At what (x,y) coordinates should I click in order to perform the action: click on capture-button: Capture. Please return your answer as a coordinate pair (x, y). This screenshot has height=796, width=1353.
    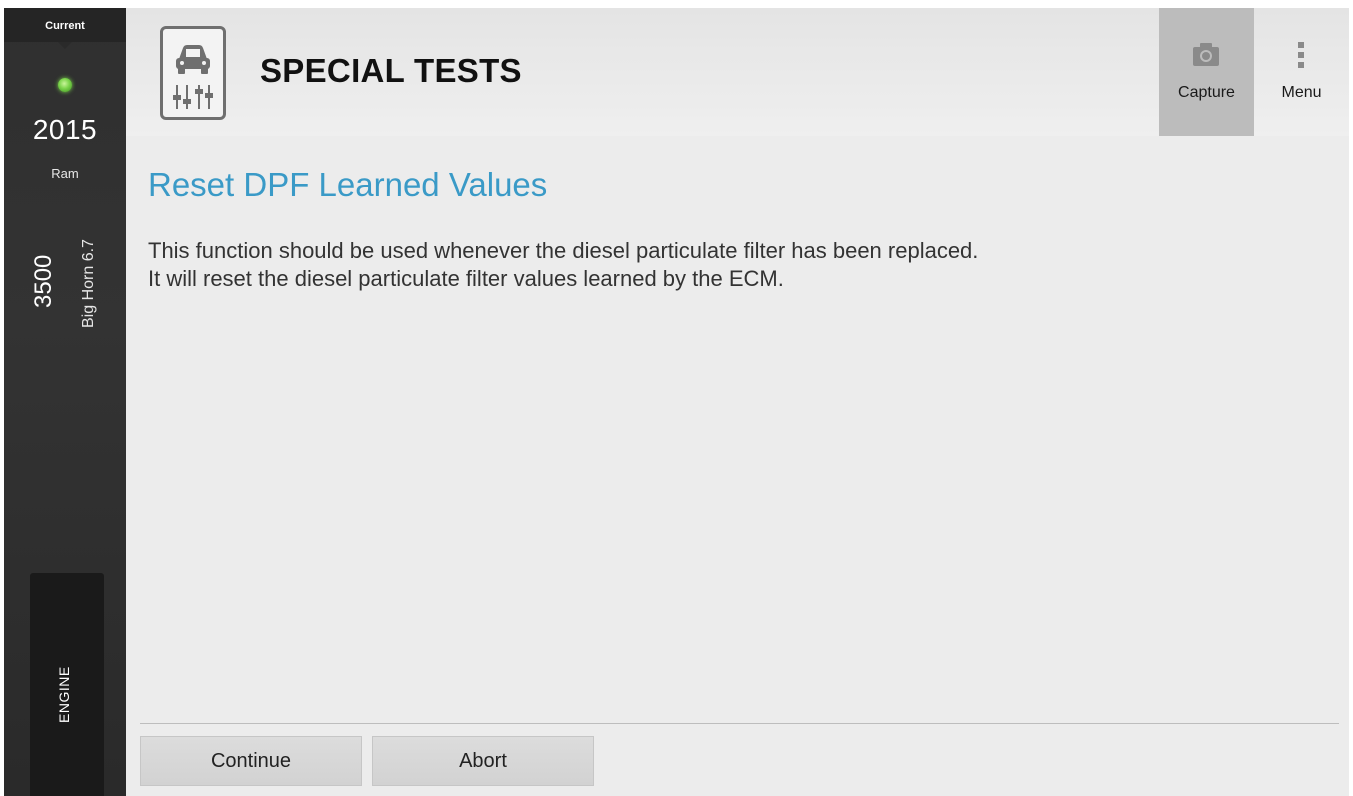
    Looking at the image, I should click on (1206, 72).